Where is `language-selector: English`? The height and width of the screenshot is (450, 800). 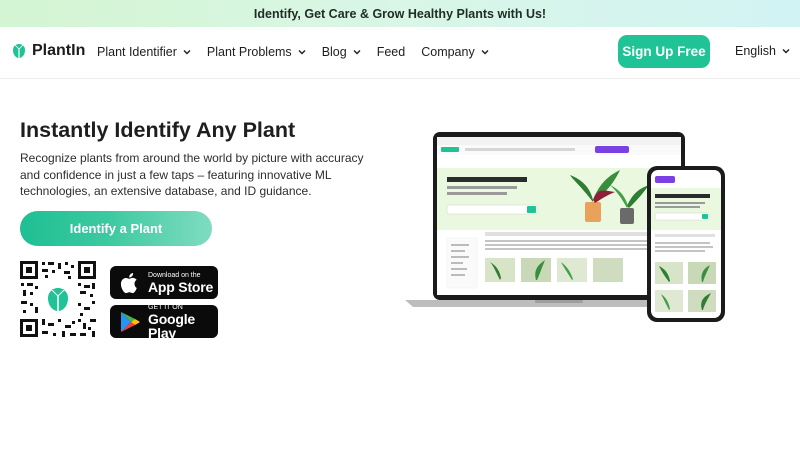 language-selector: English is located at coordinates (762, 51).